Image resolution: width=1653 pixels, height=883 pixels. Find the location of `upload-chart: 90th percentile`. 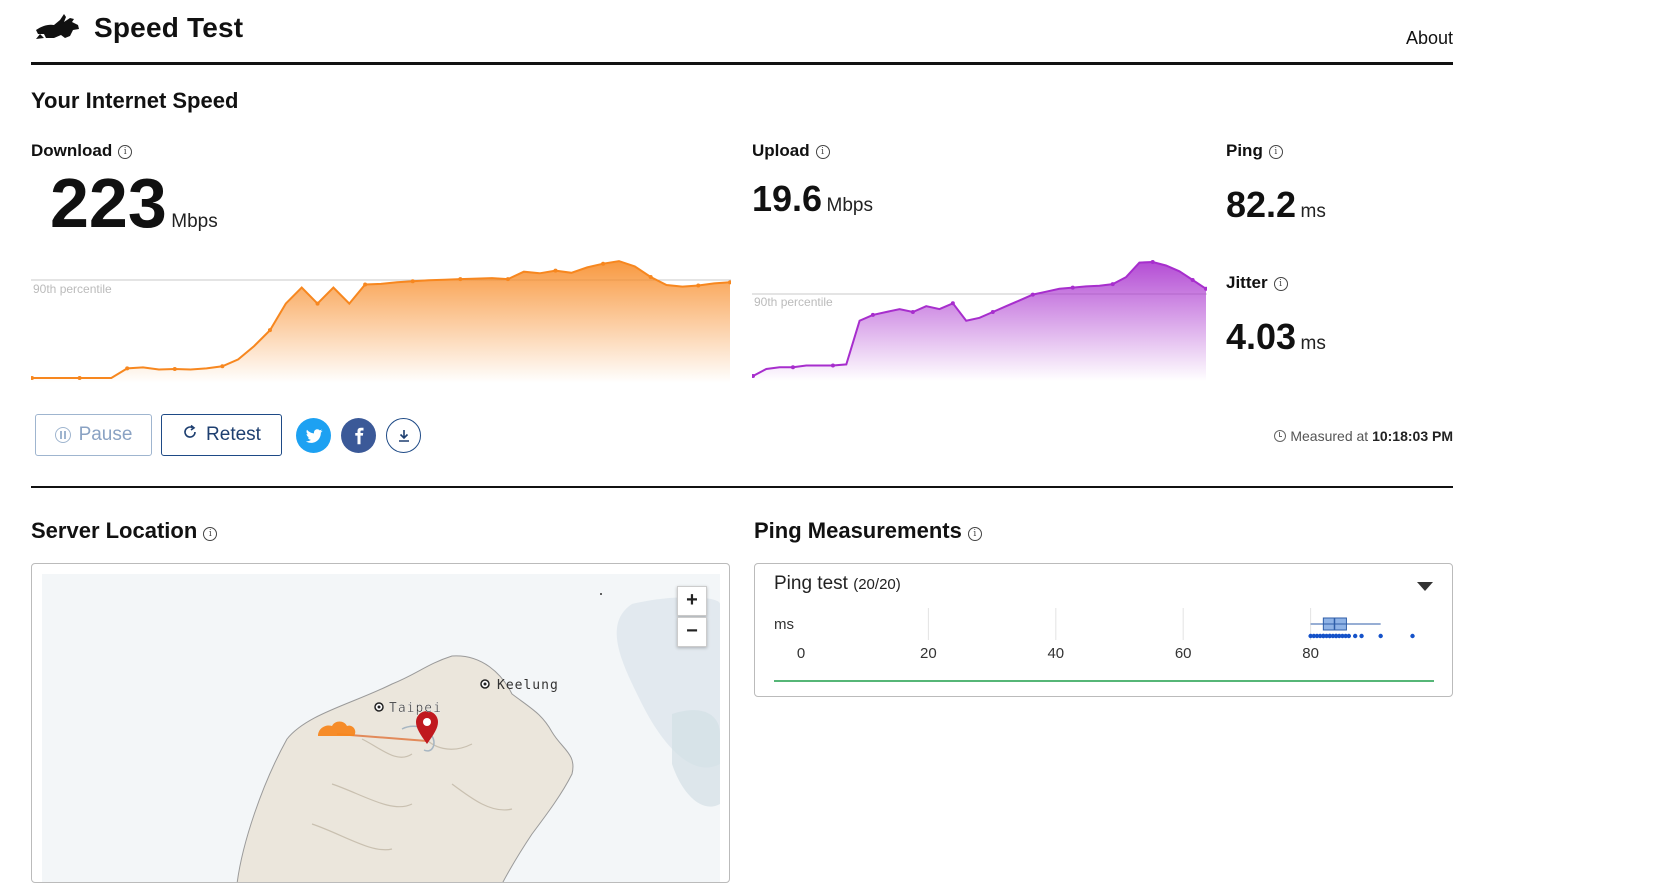

upload-chart: 90th percentile is located at coordinates (979, 320).